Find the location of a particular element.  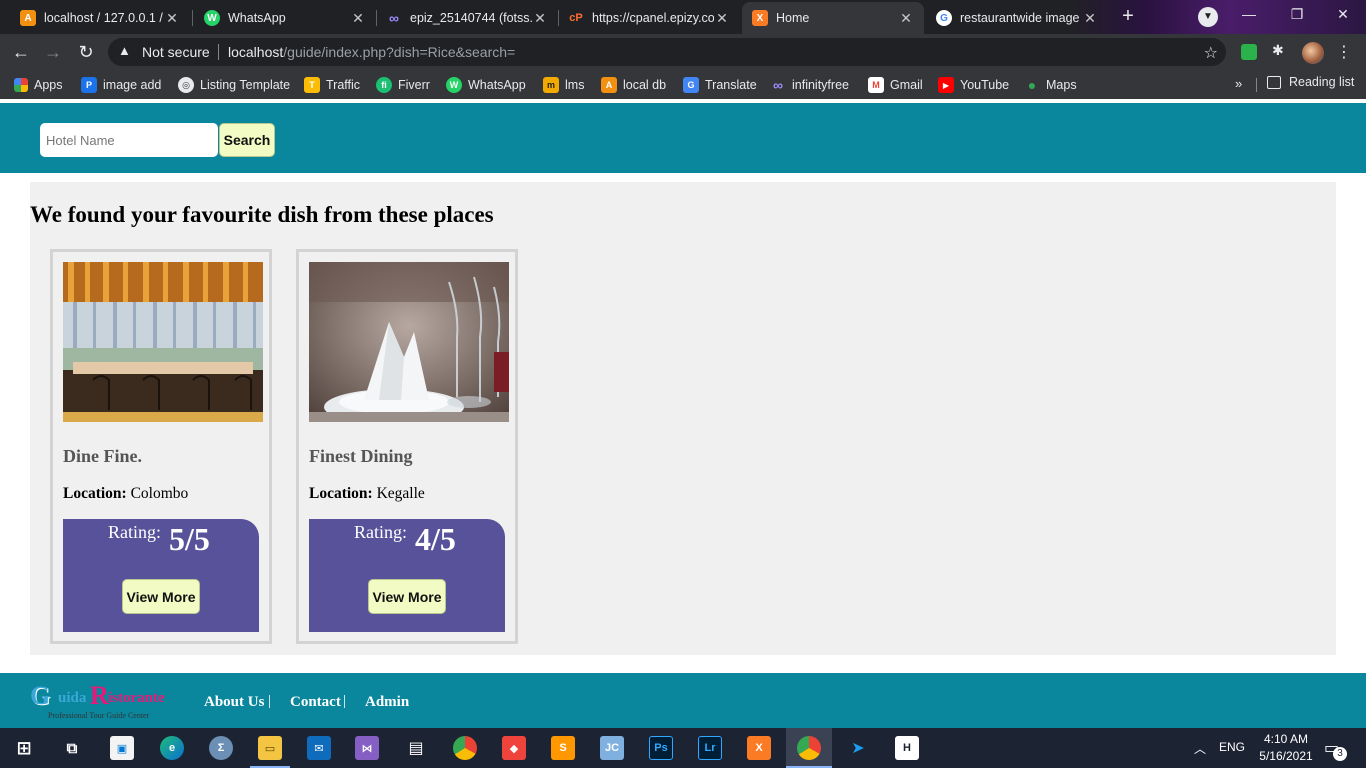

photoshop-icon: Ps is located at coordinates (661, 748).